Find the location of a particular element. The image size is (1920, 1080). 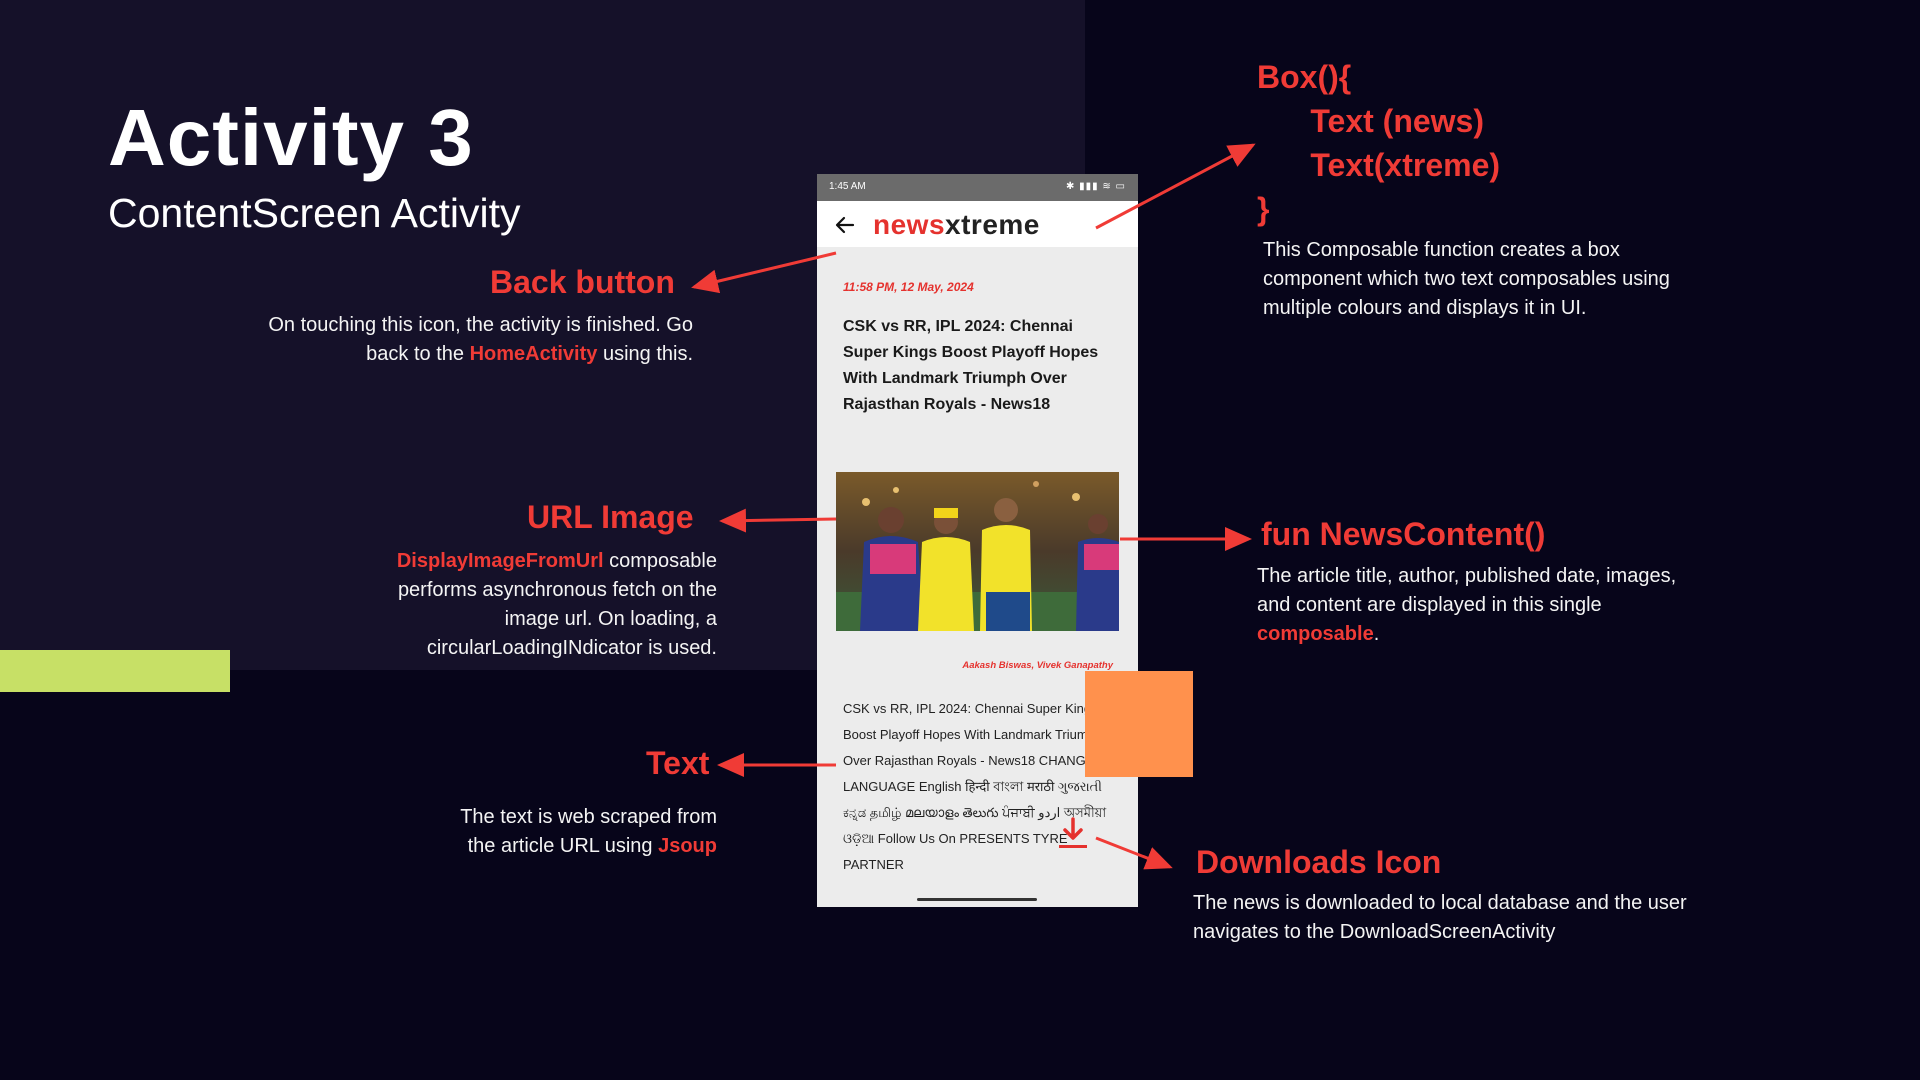

highlight-jsoup: Jsoup is located at coordinates (687, 846).